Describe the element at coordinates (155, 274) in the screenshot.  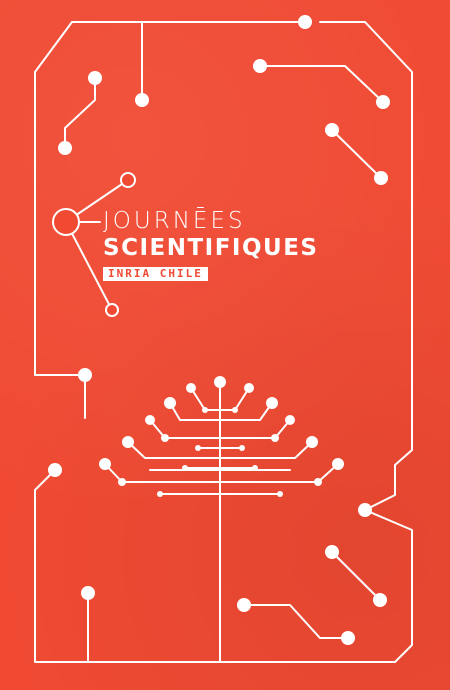
I see `organizer-badge: INRIA CHILE` at that location.